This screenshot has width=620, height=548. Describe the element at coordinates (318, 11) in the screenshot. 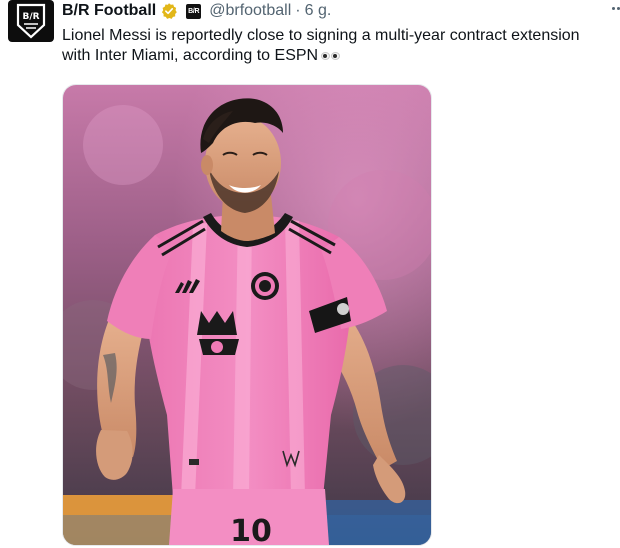

I see `tweet-timestamp: 6 g.` at that location.